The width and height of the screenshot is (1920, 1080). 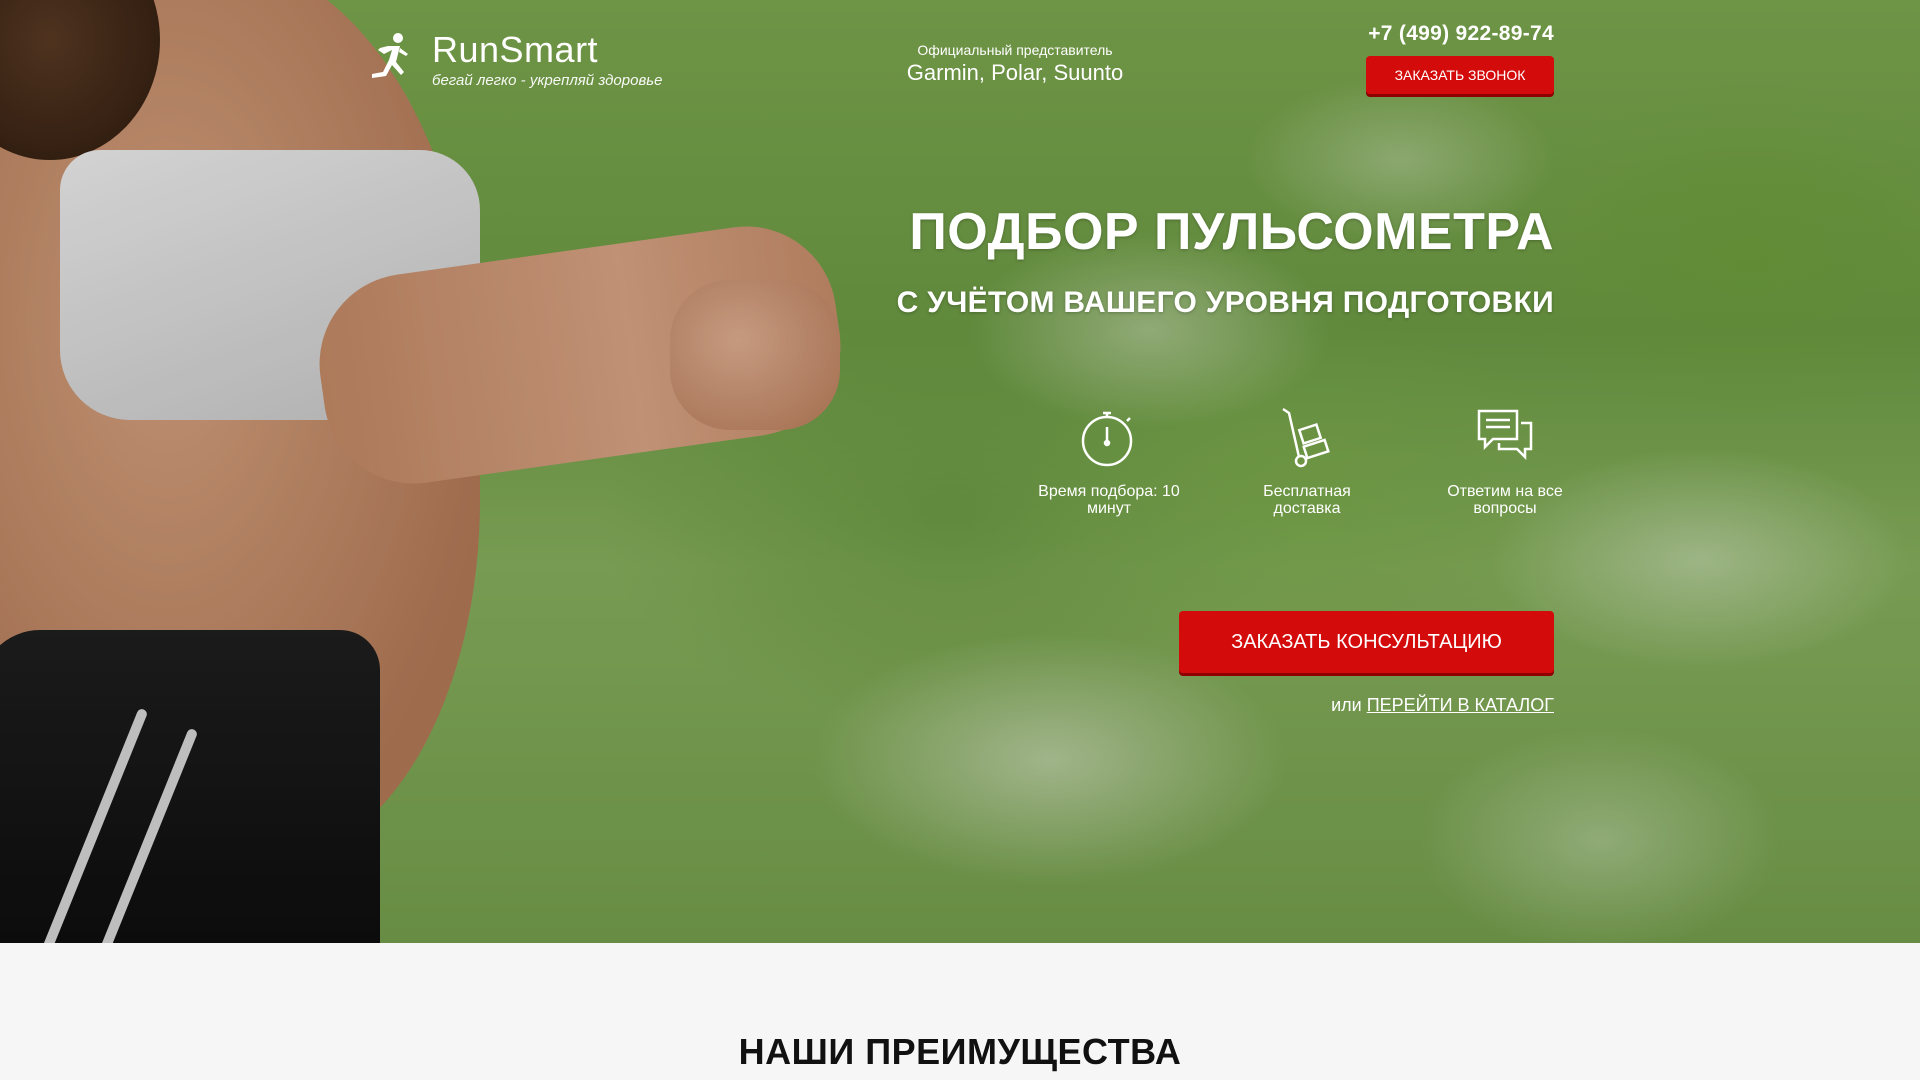 What do you see at coordinates (1505, 435) in the screenshot?
I see `chat-icon` at bounding box center [1505, 435].